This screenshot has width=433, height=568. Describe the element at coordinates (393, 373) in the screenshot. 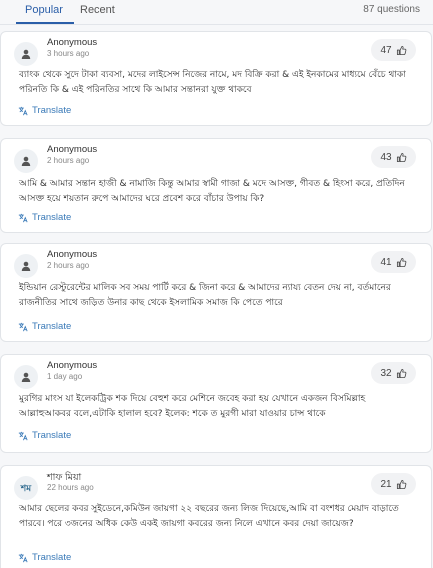

I see `upvote-button: 32` at that location.